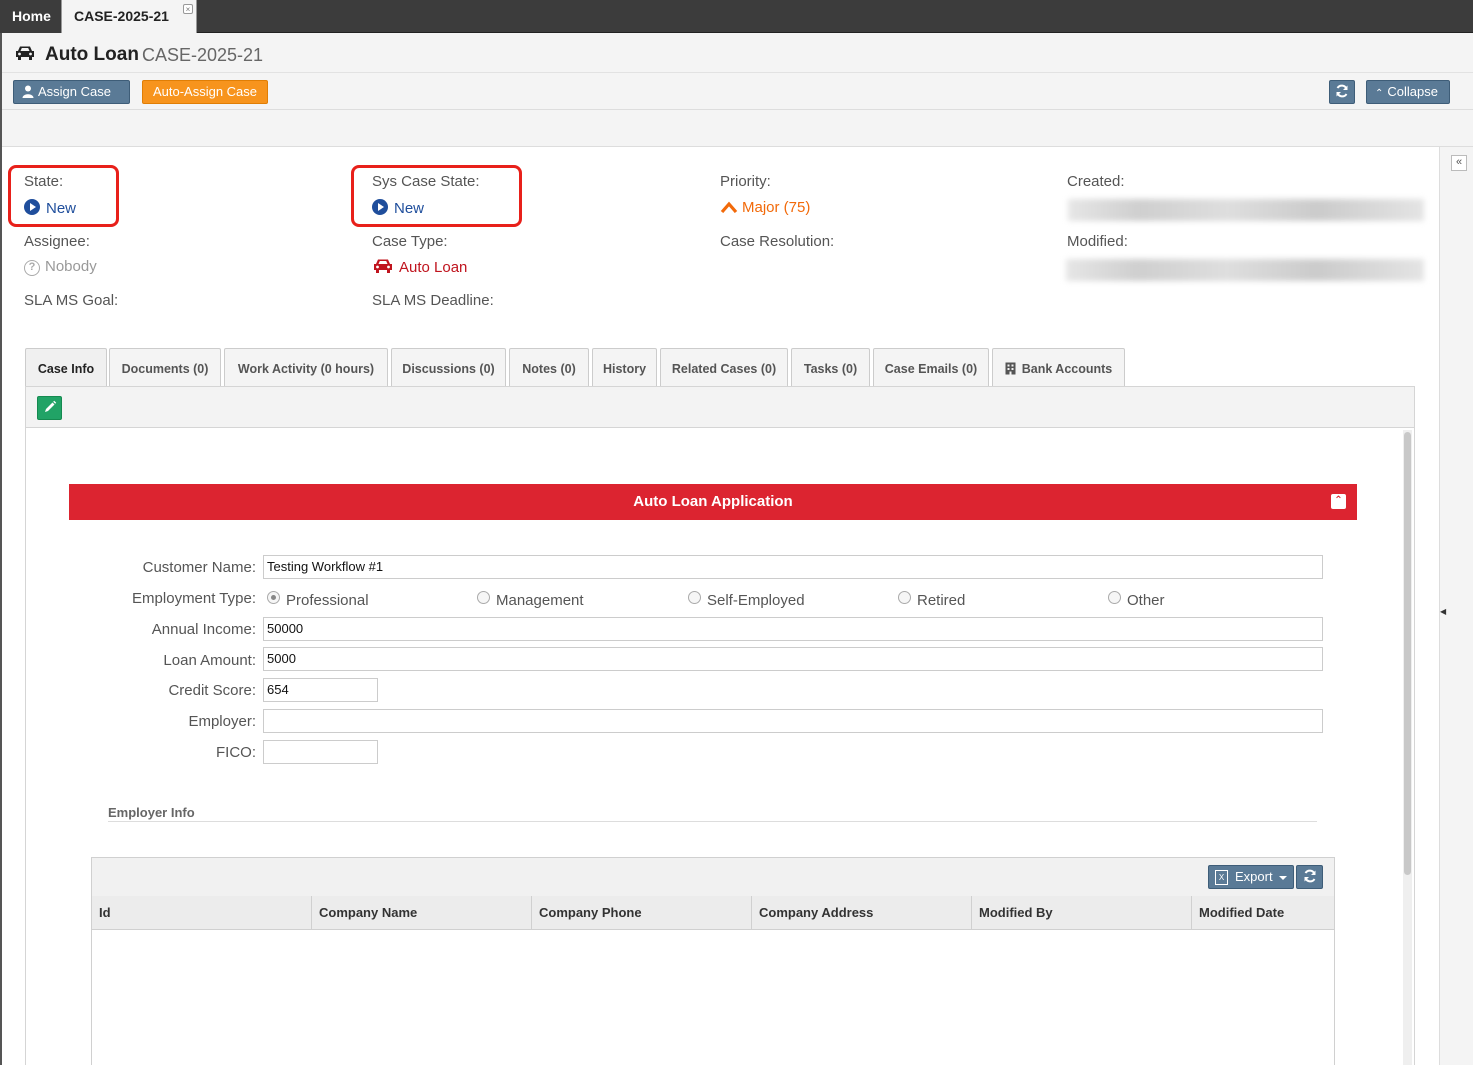 The height and width of the screenshot is (1065, 1473). I want to click on tab-case-label: CASE-2025-21, so click(121, 16).